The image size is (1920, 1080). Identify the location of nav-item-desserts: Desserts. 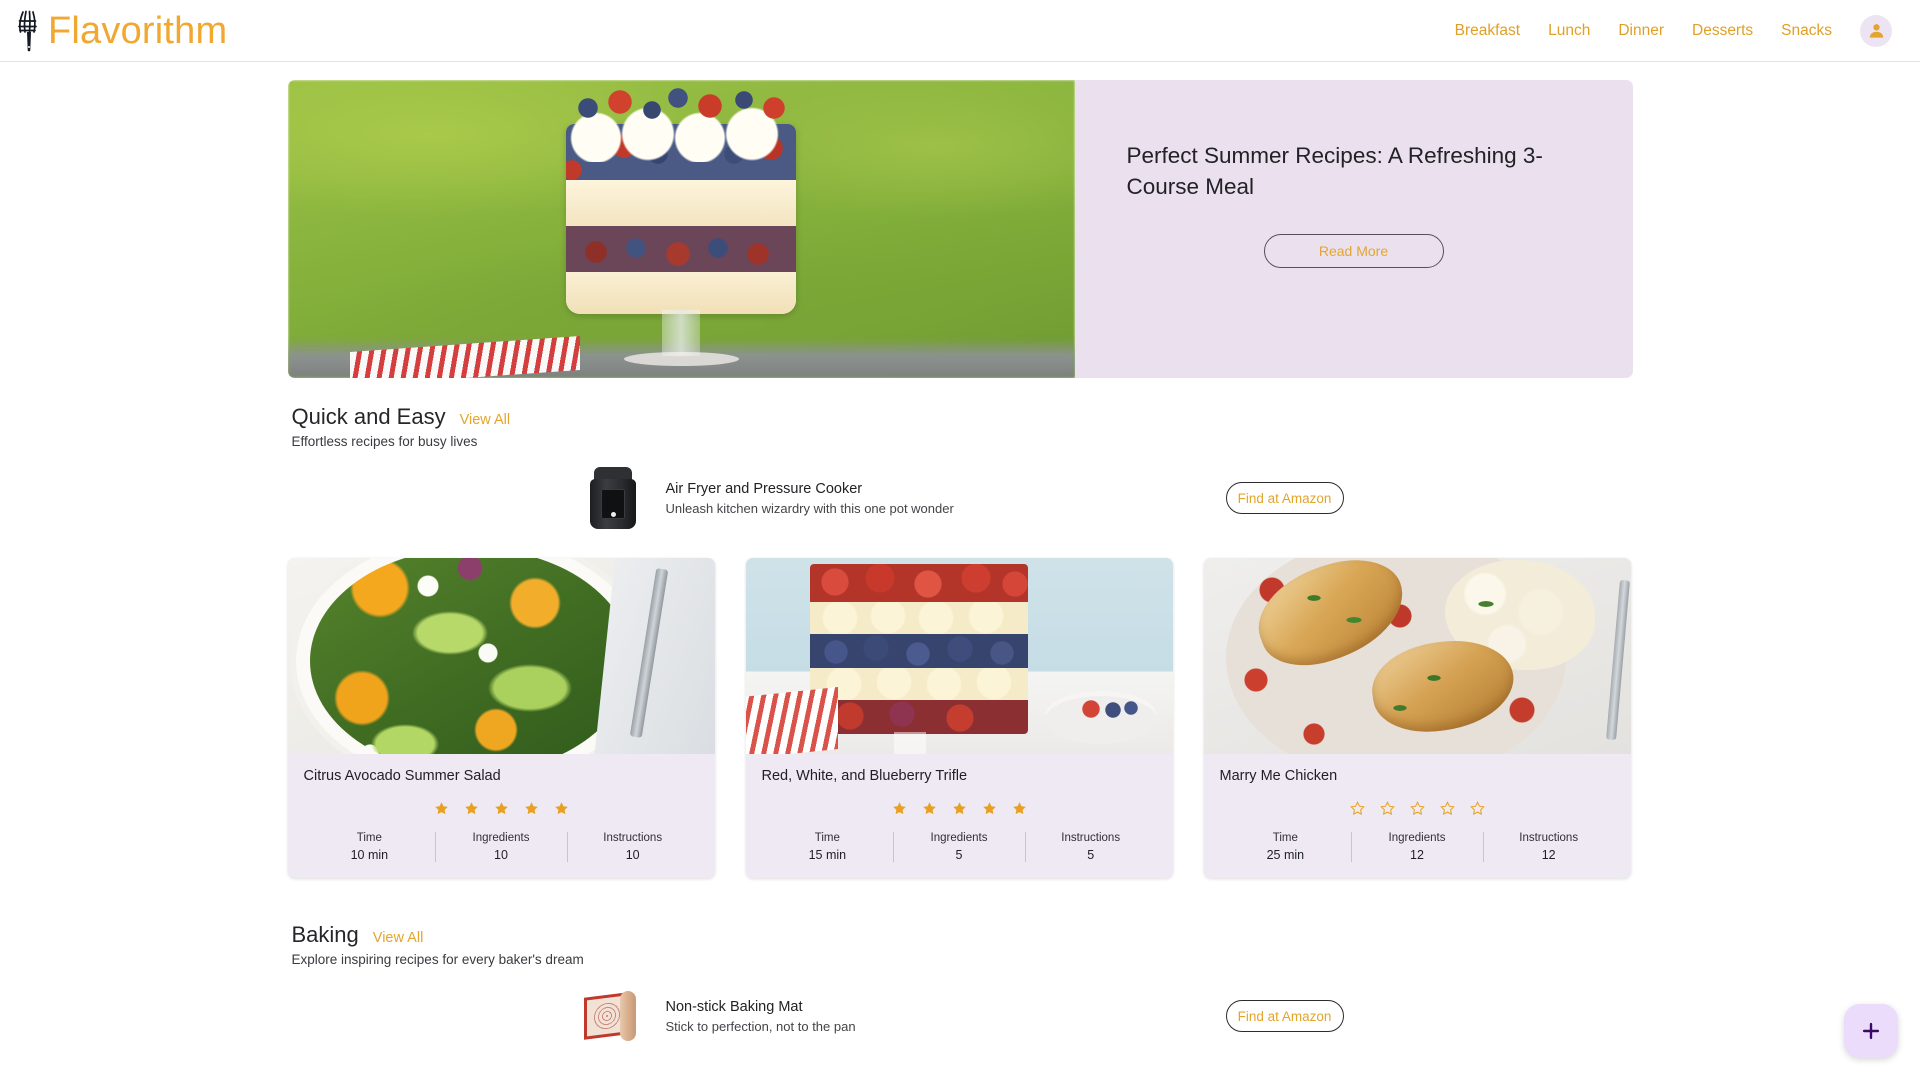
(1722, 31).